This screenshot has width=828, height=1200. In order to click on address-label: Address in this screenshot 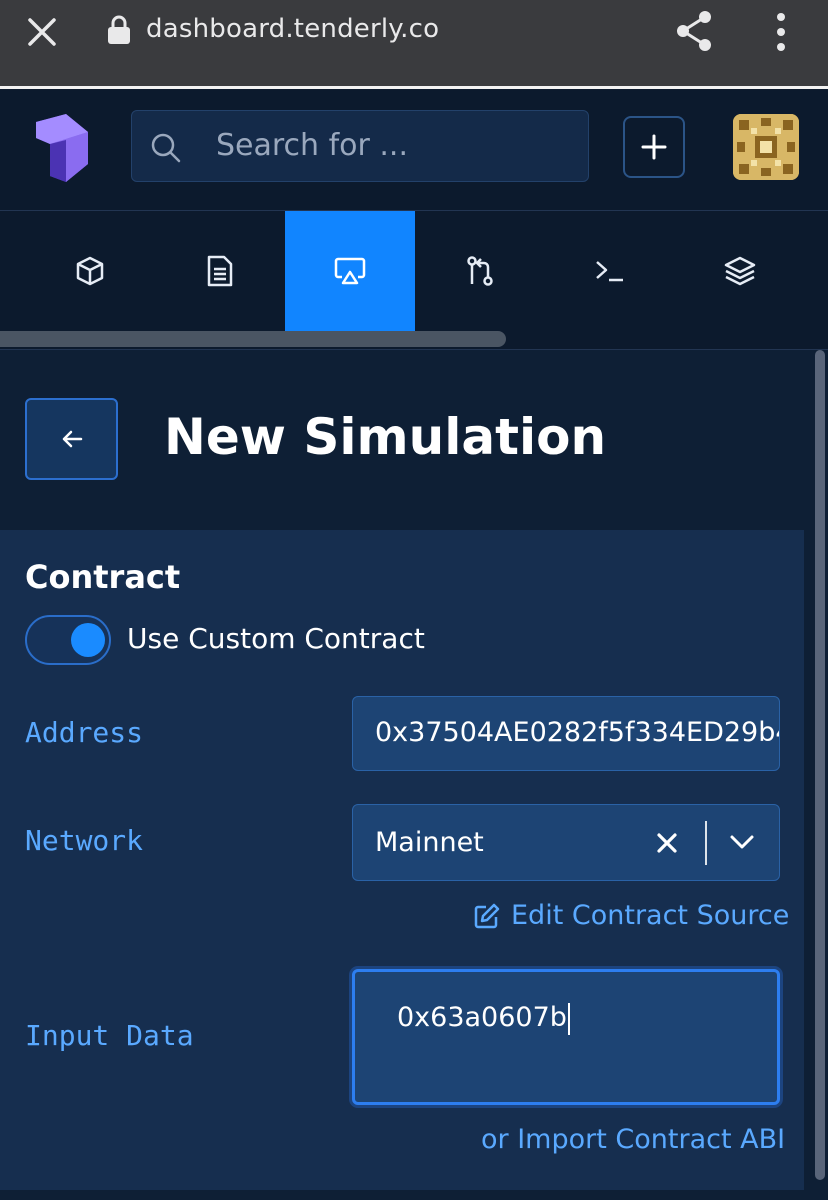, I will do `click(84, 732)`.